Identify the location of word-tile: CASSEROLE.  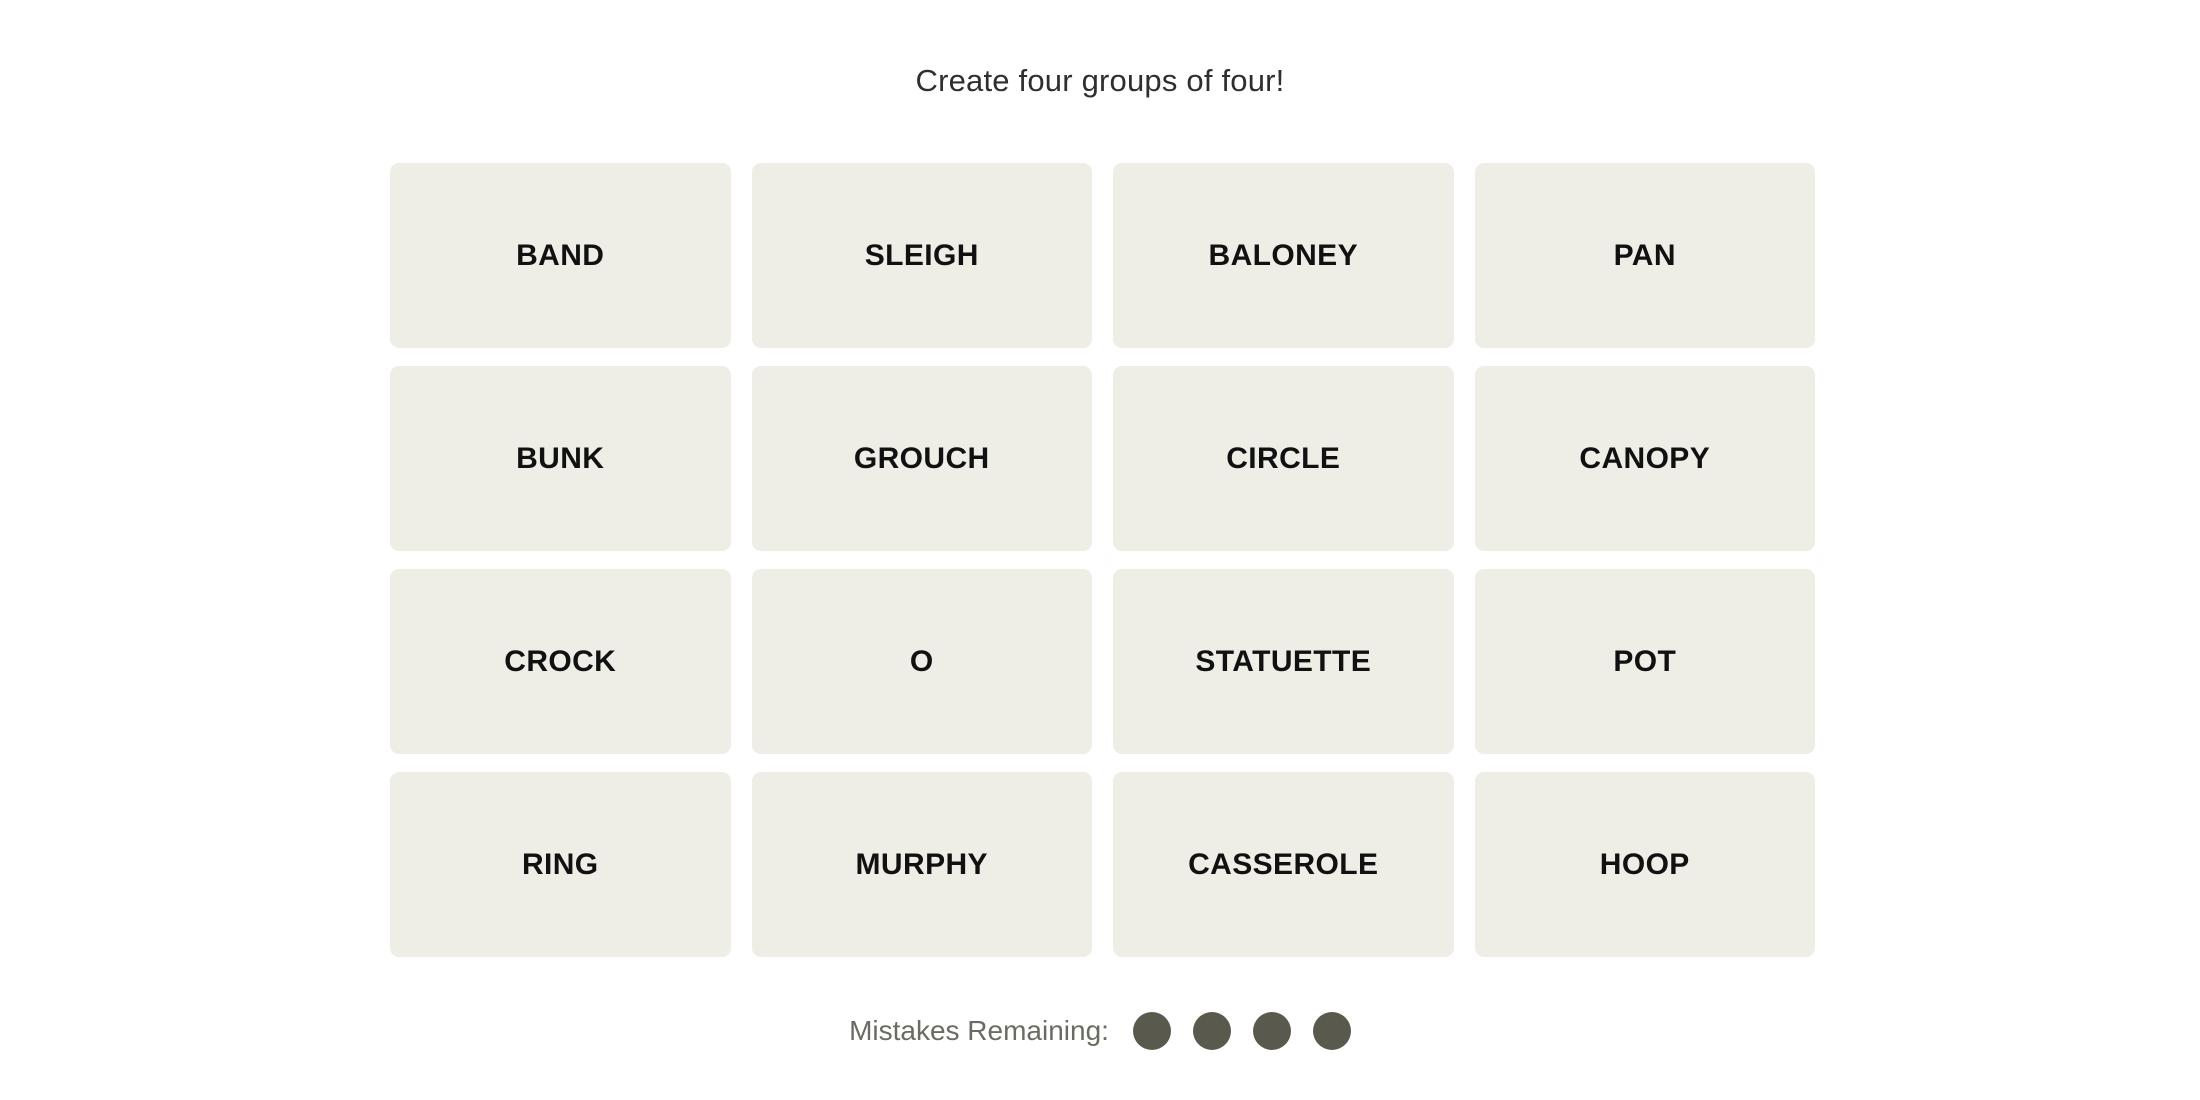
(1283, 864).